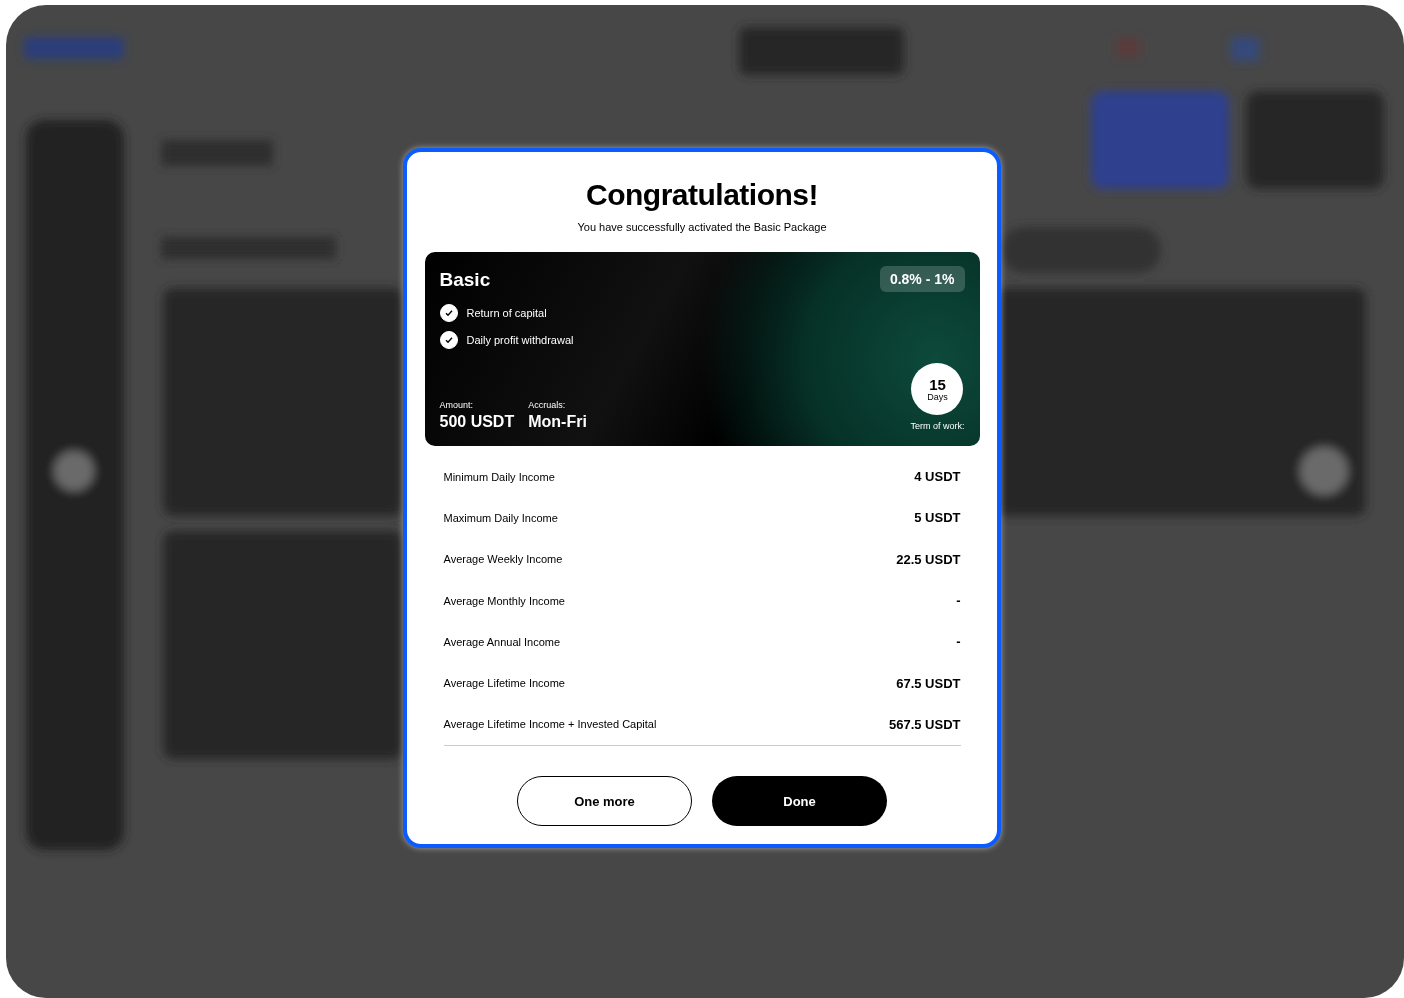 The image size is (1404, 998). What do you see at coordinates (503, 559) in the screenshot?
I see `stat-label: Average Weekly Income` at bounding box center [503, 559].